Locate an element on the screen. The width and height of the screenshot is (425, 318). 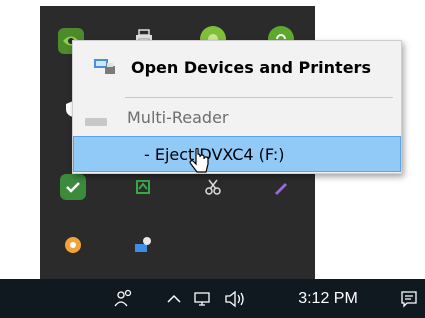
orange-app-icon is located at coordinates (73, 245).